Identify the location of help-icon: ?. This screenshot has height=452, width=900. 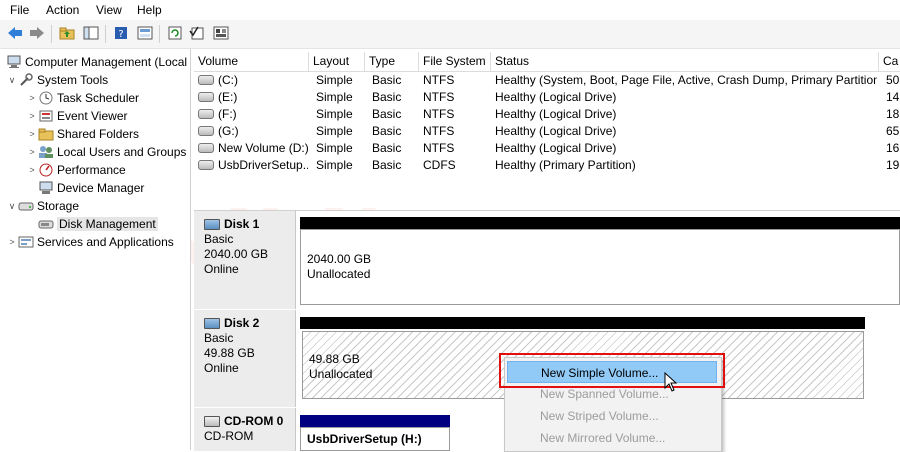
(121, 33).